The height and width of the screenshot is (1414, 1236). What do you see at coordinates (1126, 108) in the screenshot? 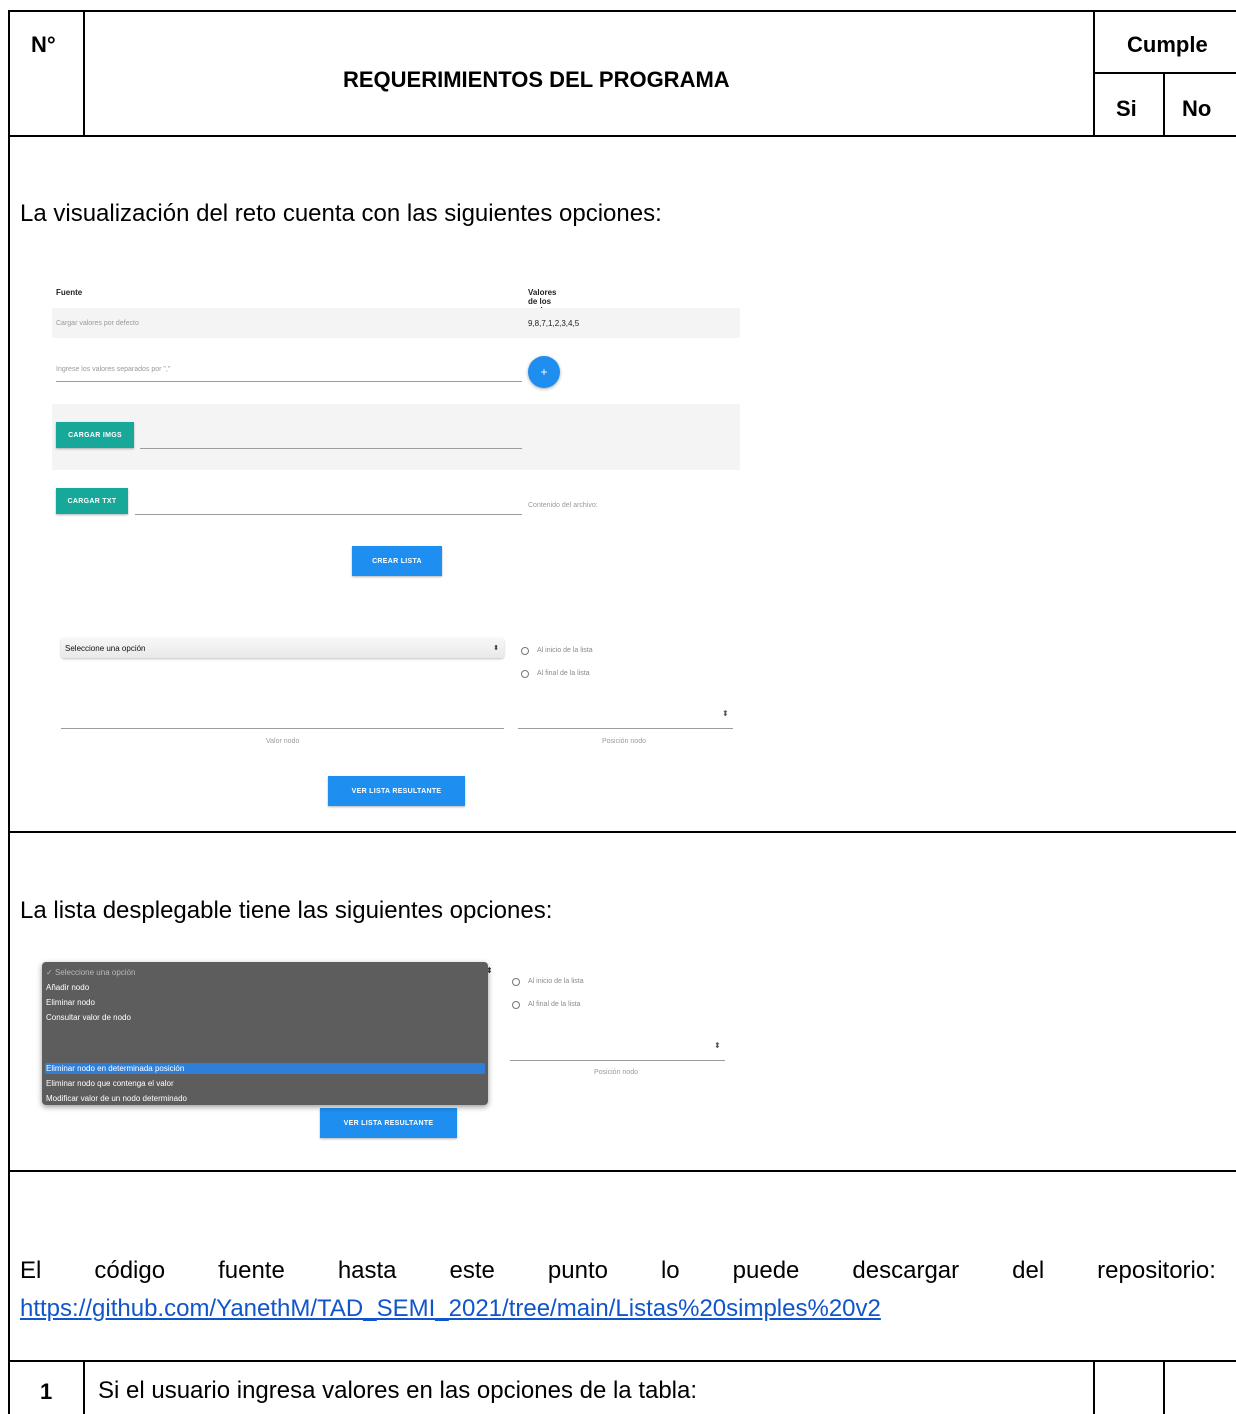
I see `header-si: Si` at bounding box center [1126, 108].